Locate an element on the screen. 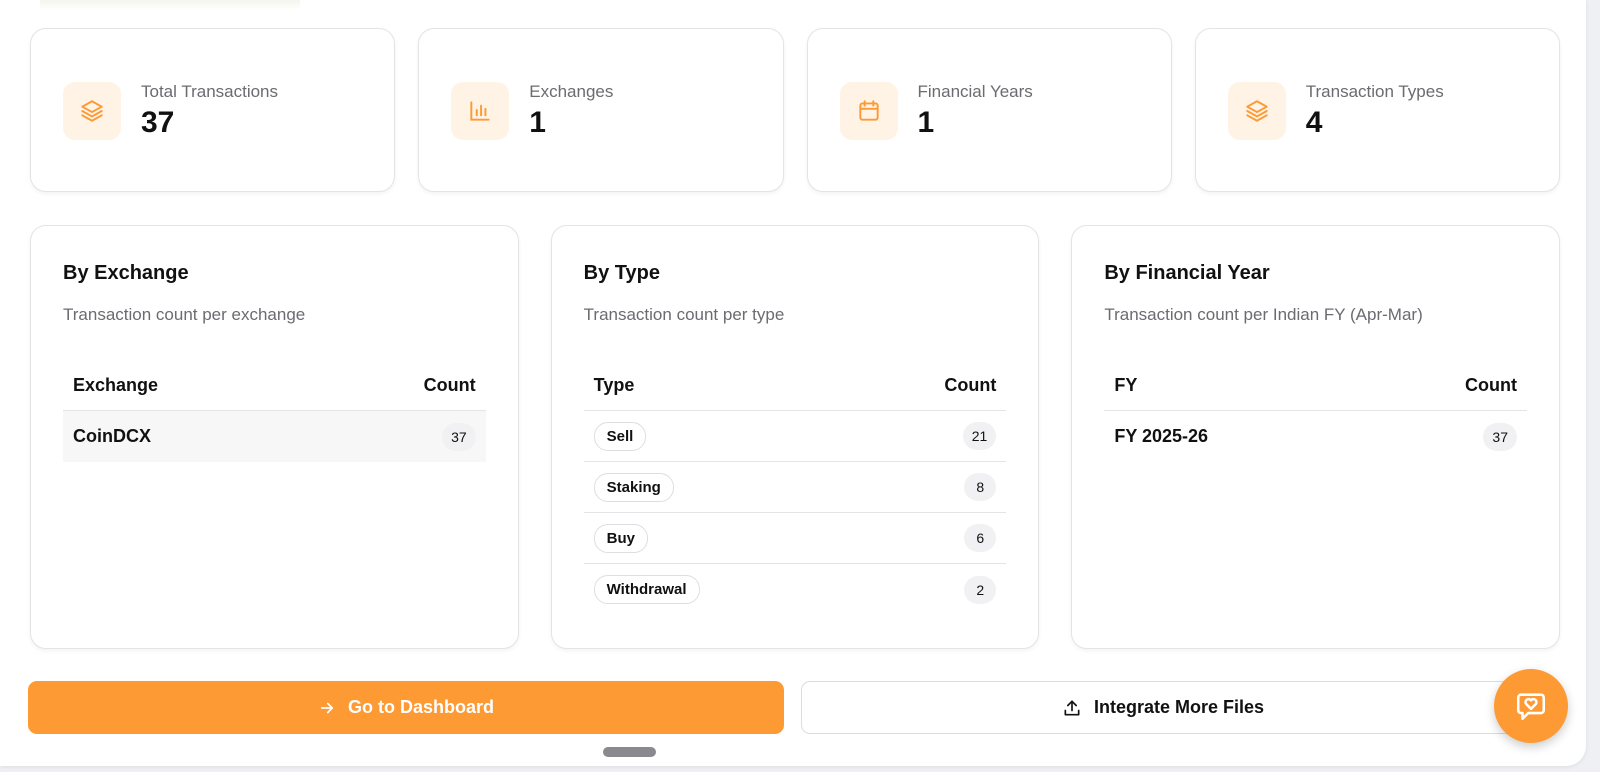 Image resolution: width=1600 pixels, height=772 pixels. type-pill: Withdrawal is located at coordinates (646, 589).